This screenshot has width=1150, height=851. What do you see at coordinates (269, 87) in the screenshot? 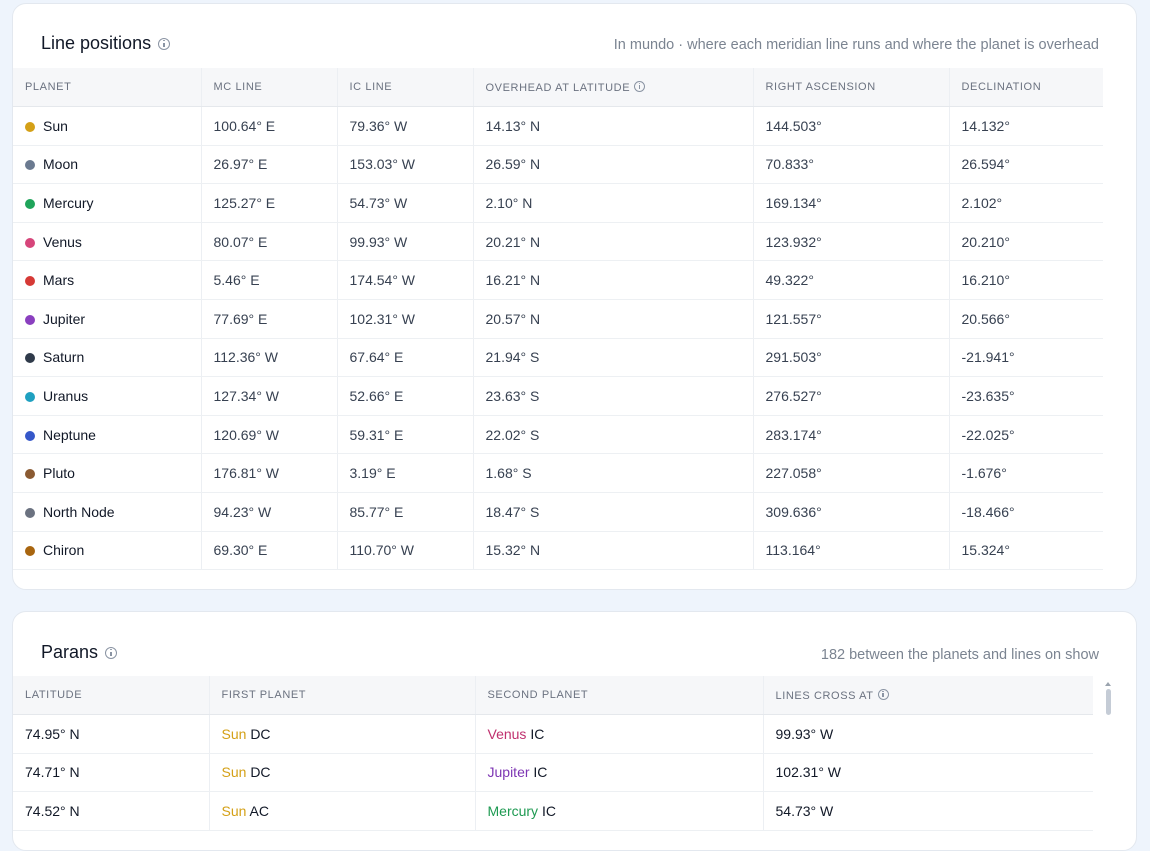
I see `column-header-mc-line: MC LINE` at bounding box center [269, 87].